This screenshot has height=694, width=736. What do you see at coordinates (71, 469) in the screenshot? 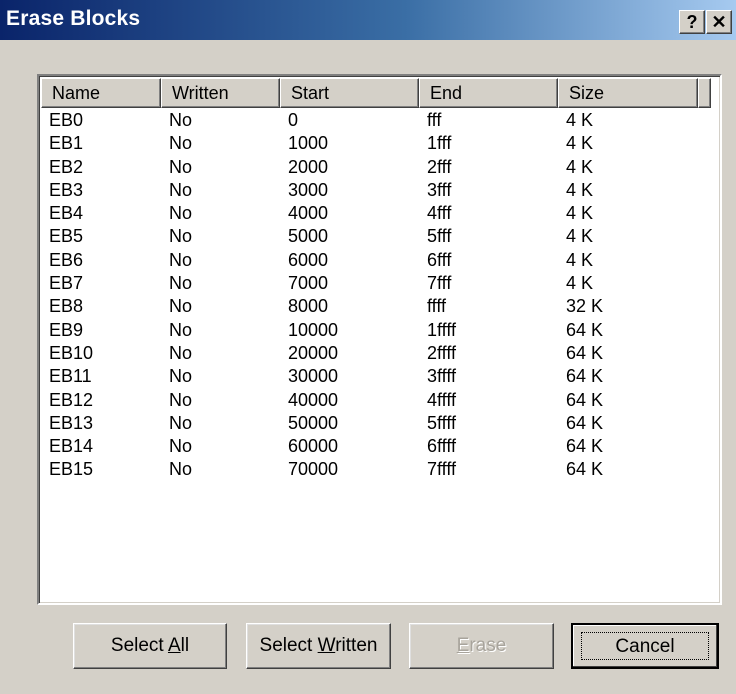
I see `cell-name: EB15` at bounding box center [71, 469].